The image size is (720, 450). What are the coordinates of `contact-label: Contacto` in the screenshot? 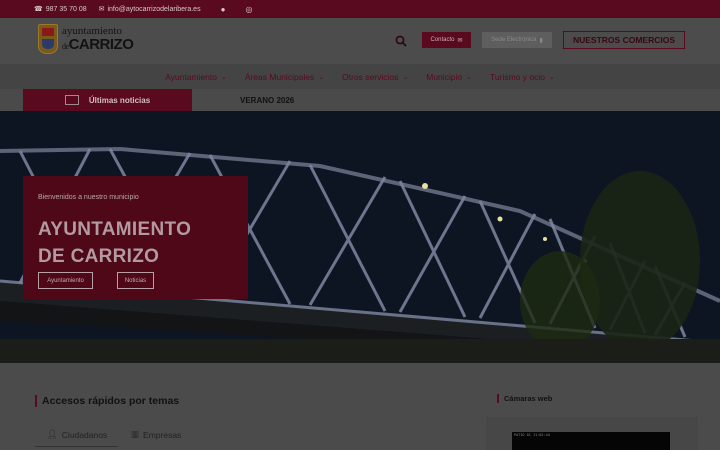 It's located at (442, 40).